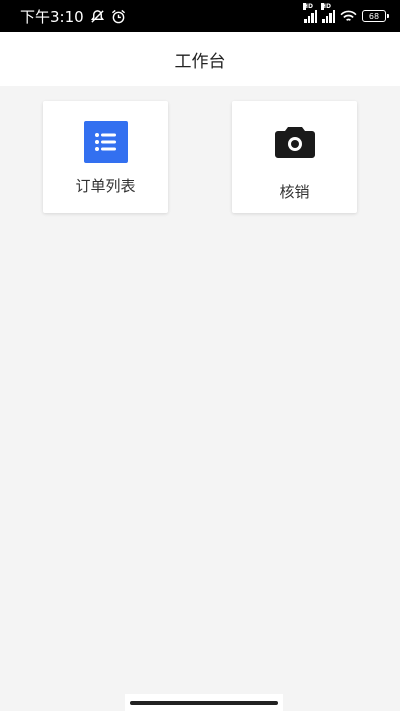 The height and width of the screenshot is (711, 400). What do you see at coordinates (105, 186) in the screenshot?
I see `order-list-label: 订单列表` at bounding box center [105, 186].